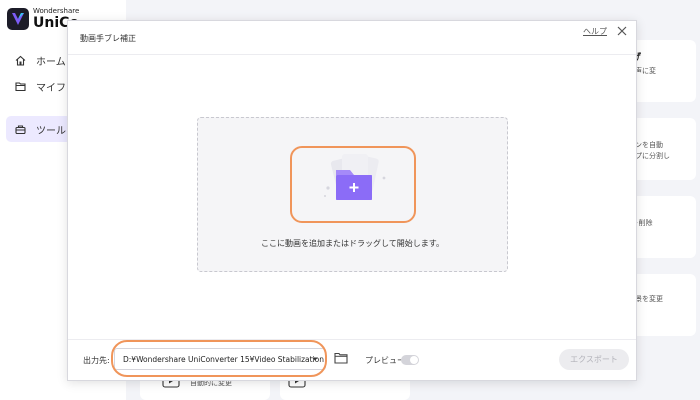 This screenshot has width=700, height=400. Describe the element at coordinates (51, 62) in the screenshot. I see `sidebar-item-label: ホーム` at that location.